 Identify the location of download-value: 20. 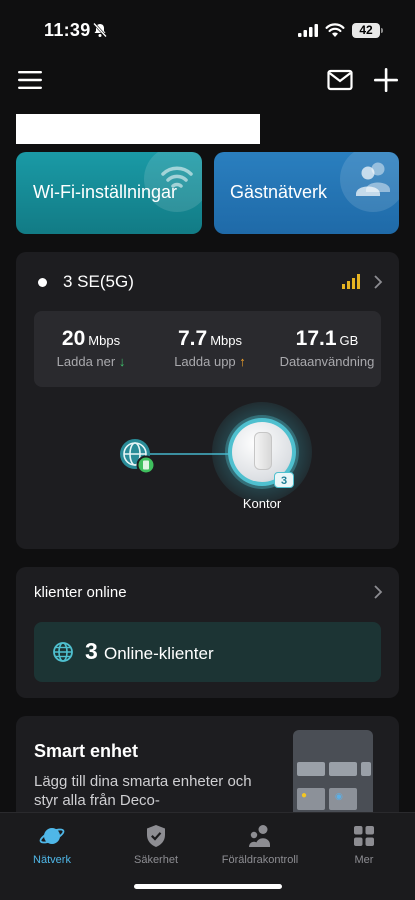
(73, 338).